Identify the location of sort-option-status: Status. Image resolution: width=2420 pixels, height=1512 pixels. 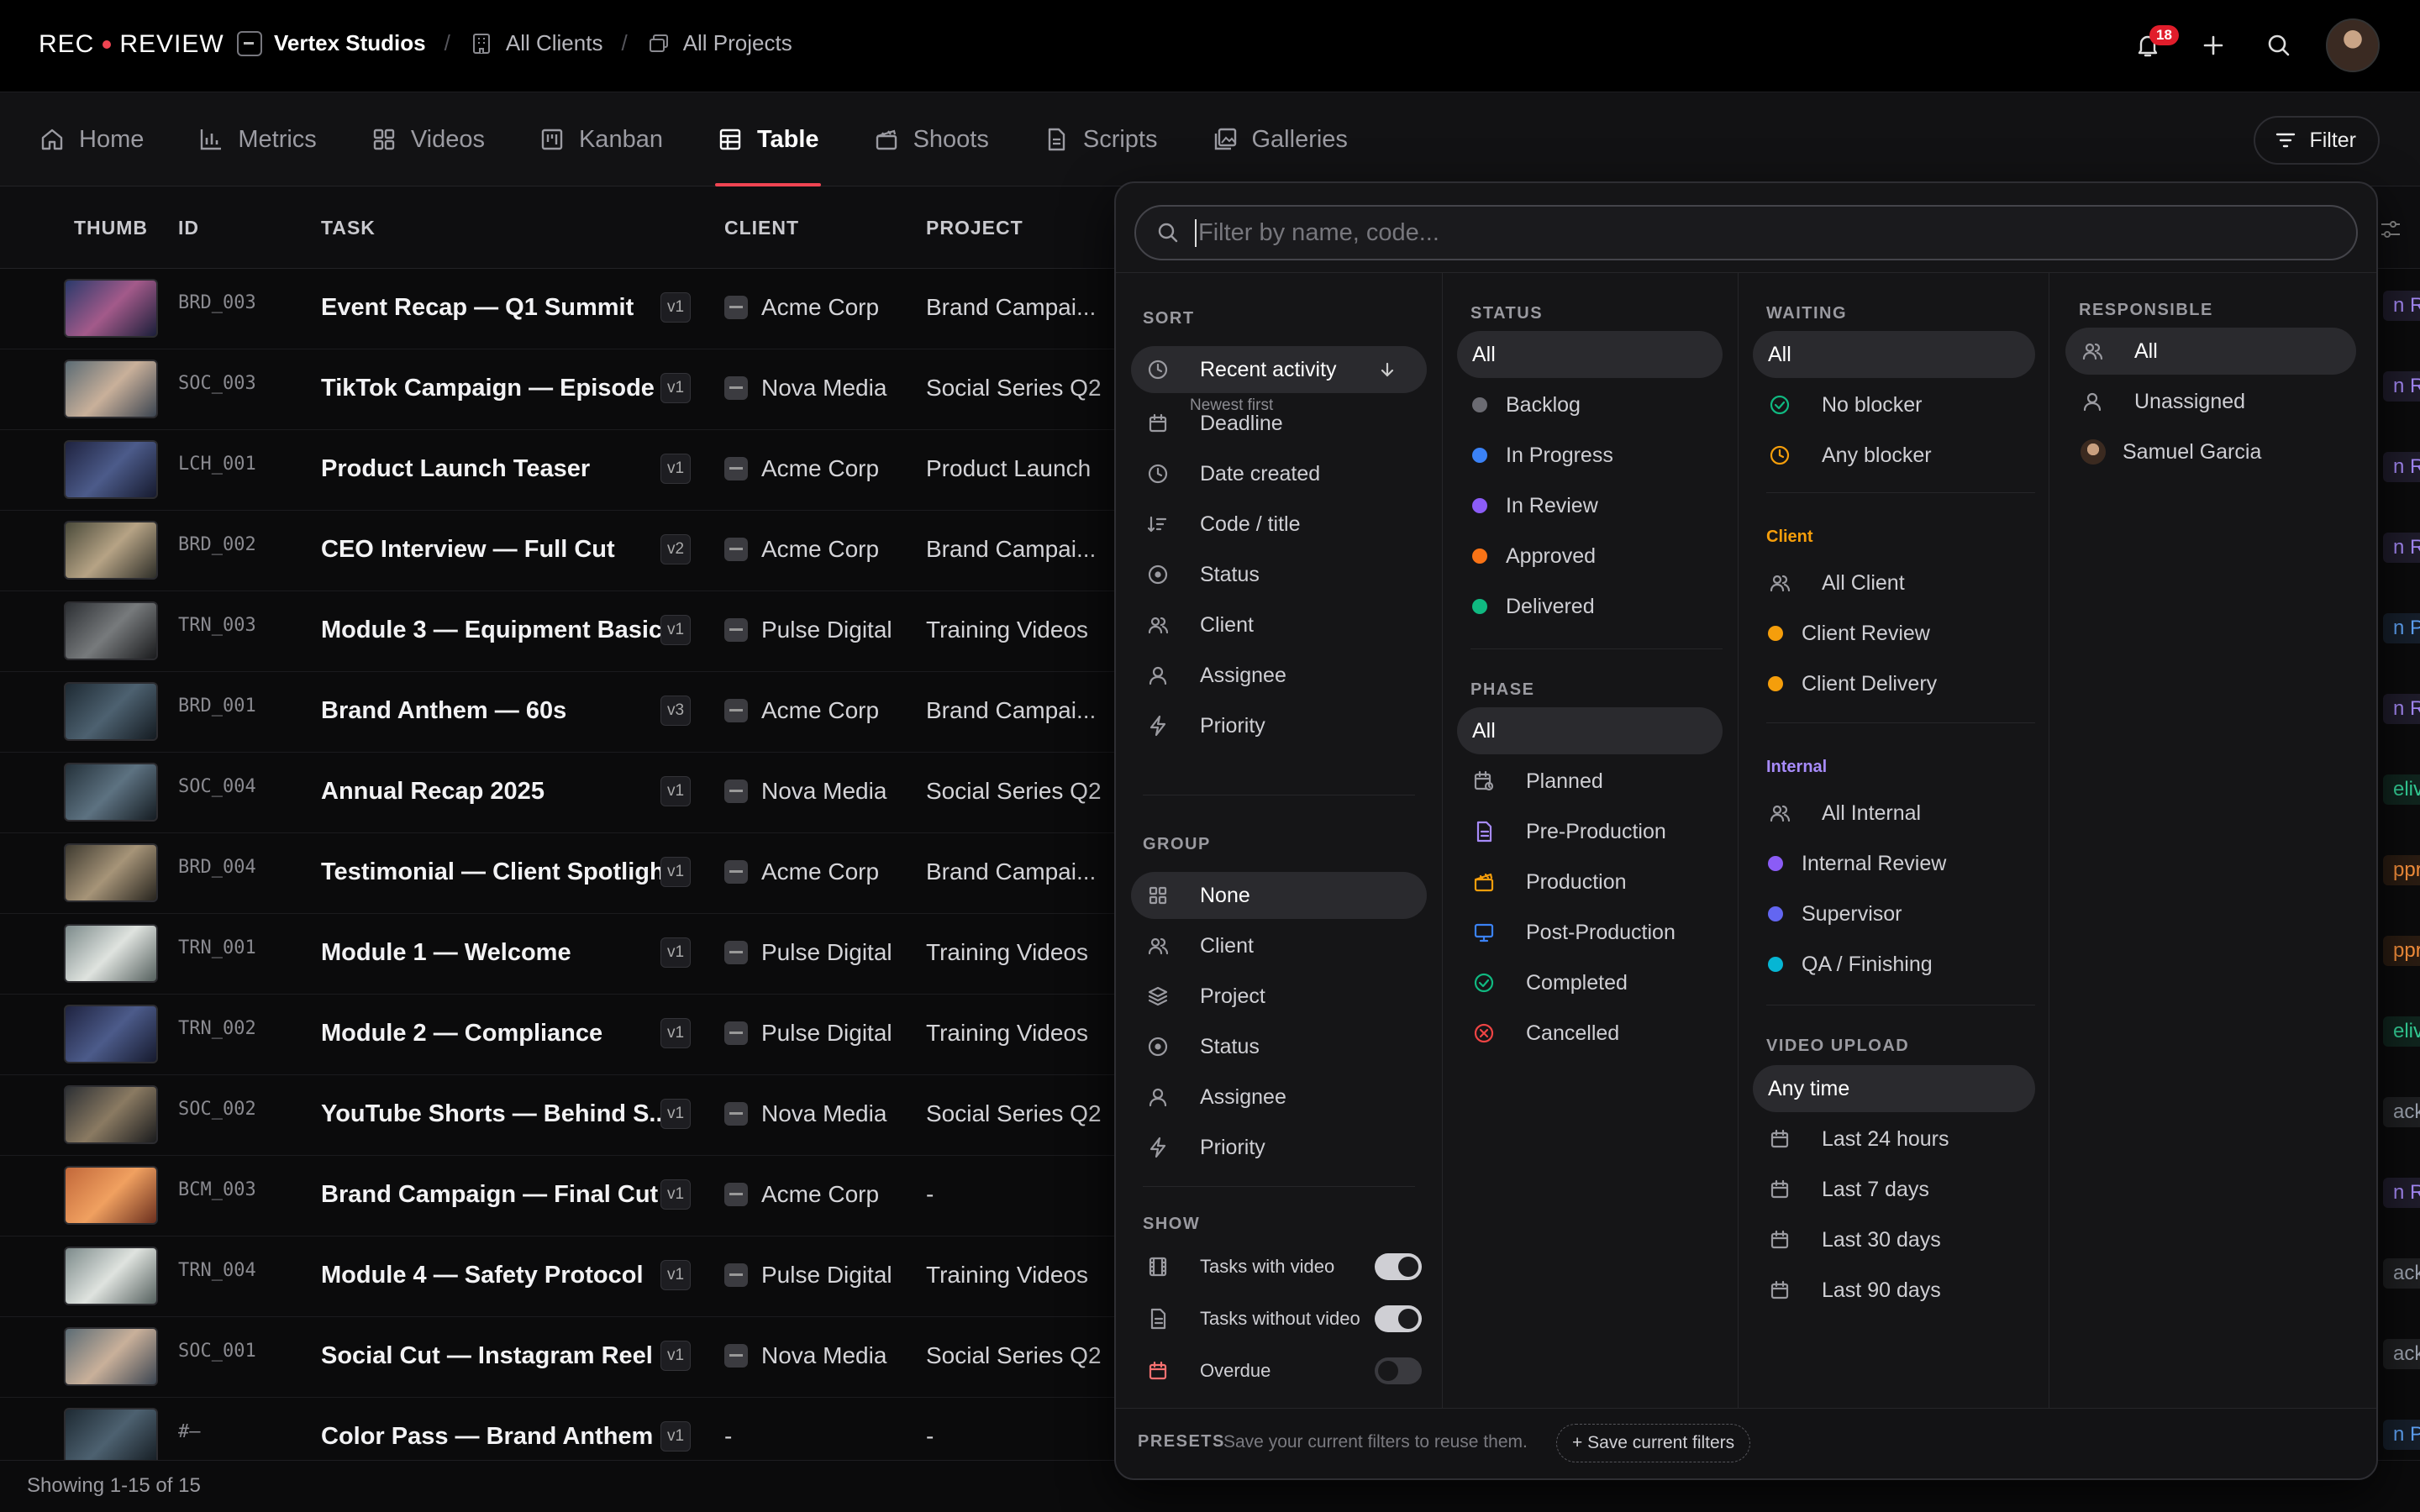
(1279, 574).